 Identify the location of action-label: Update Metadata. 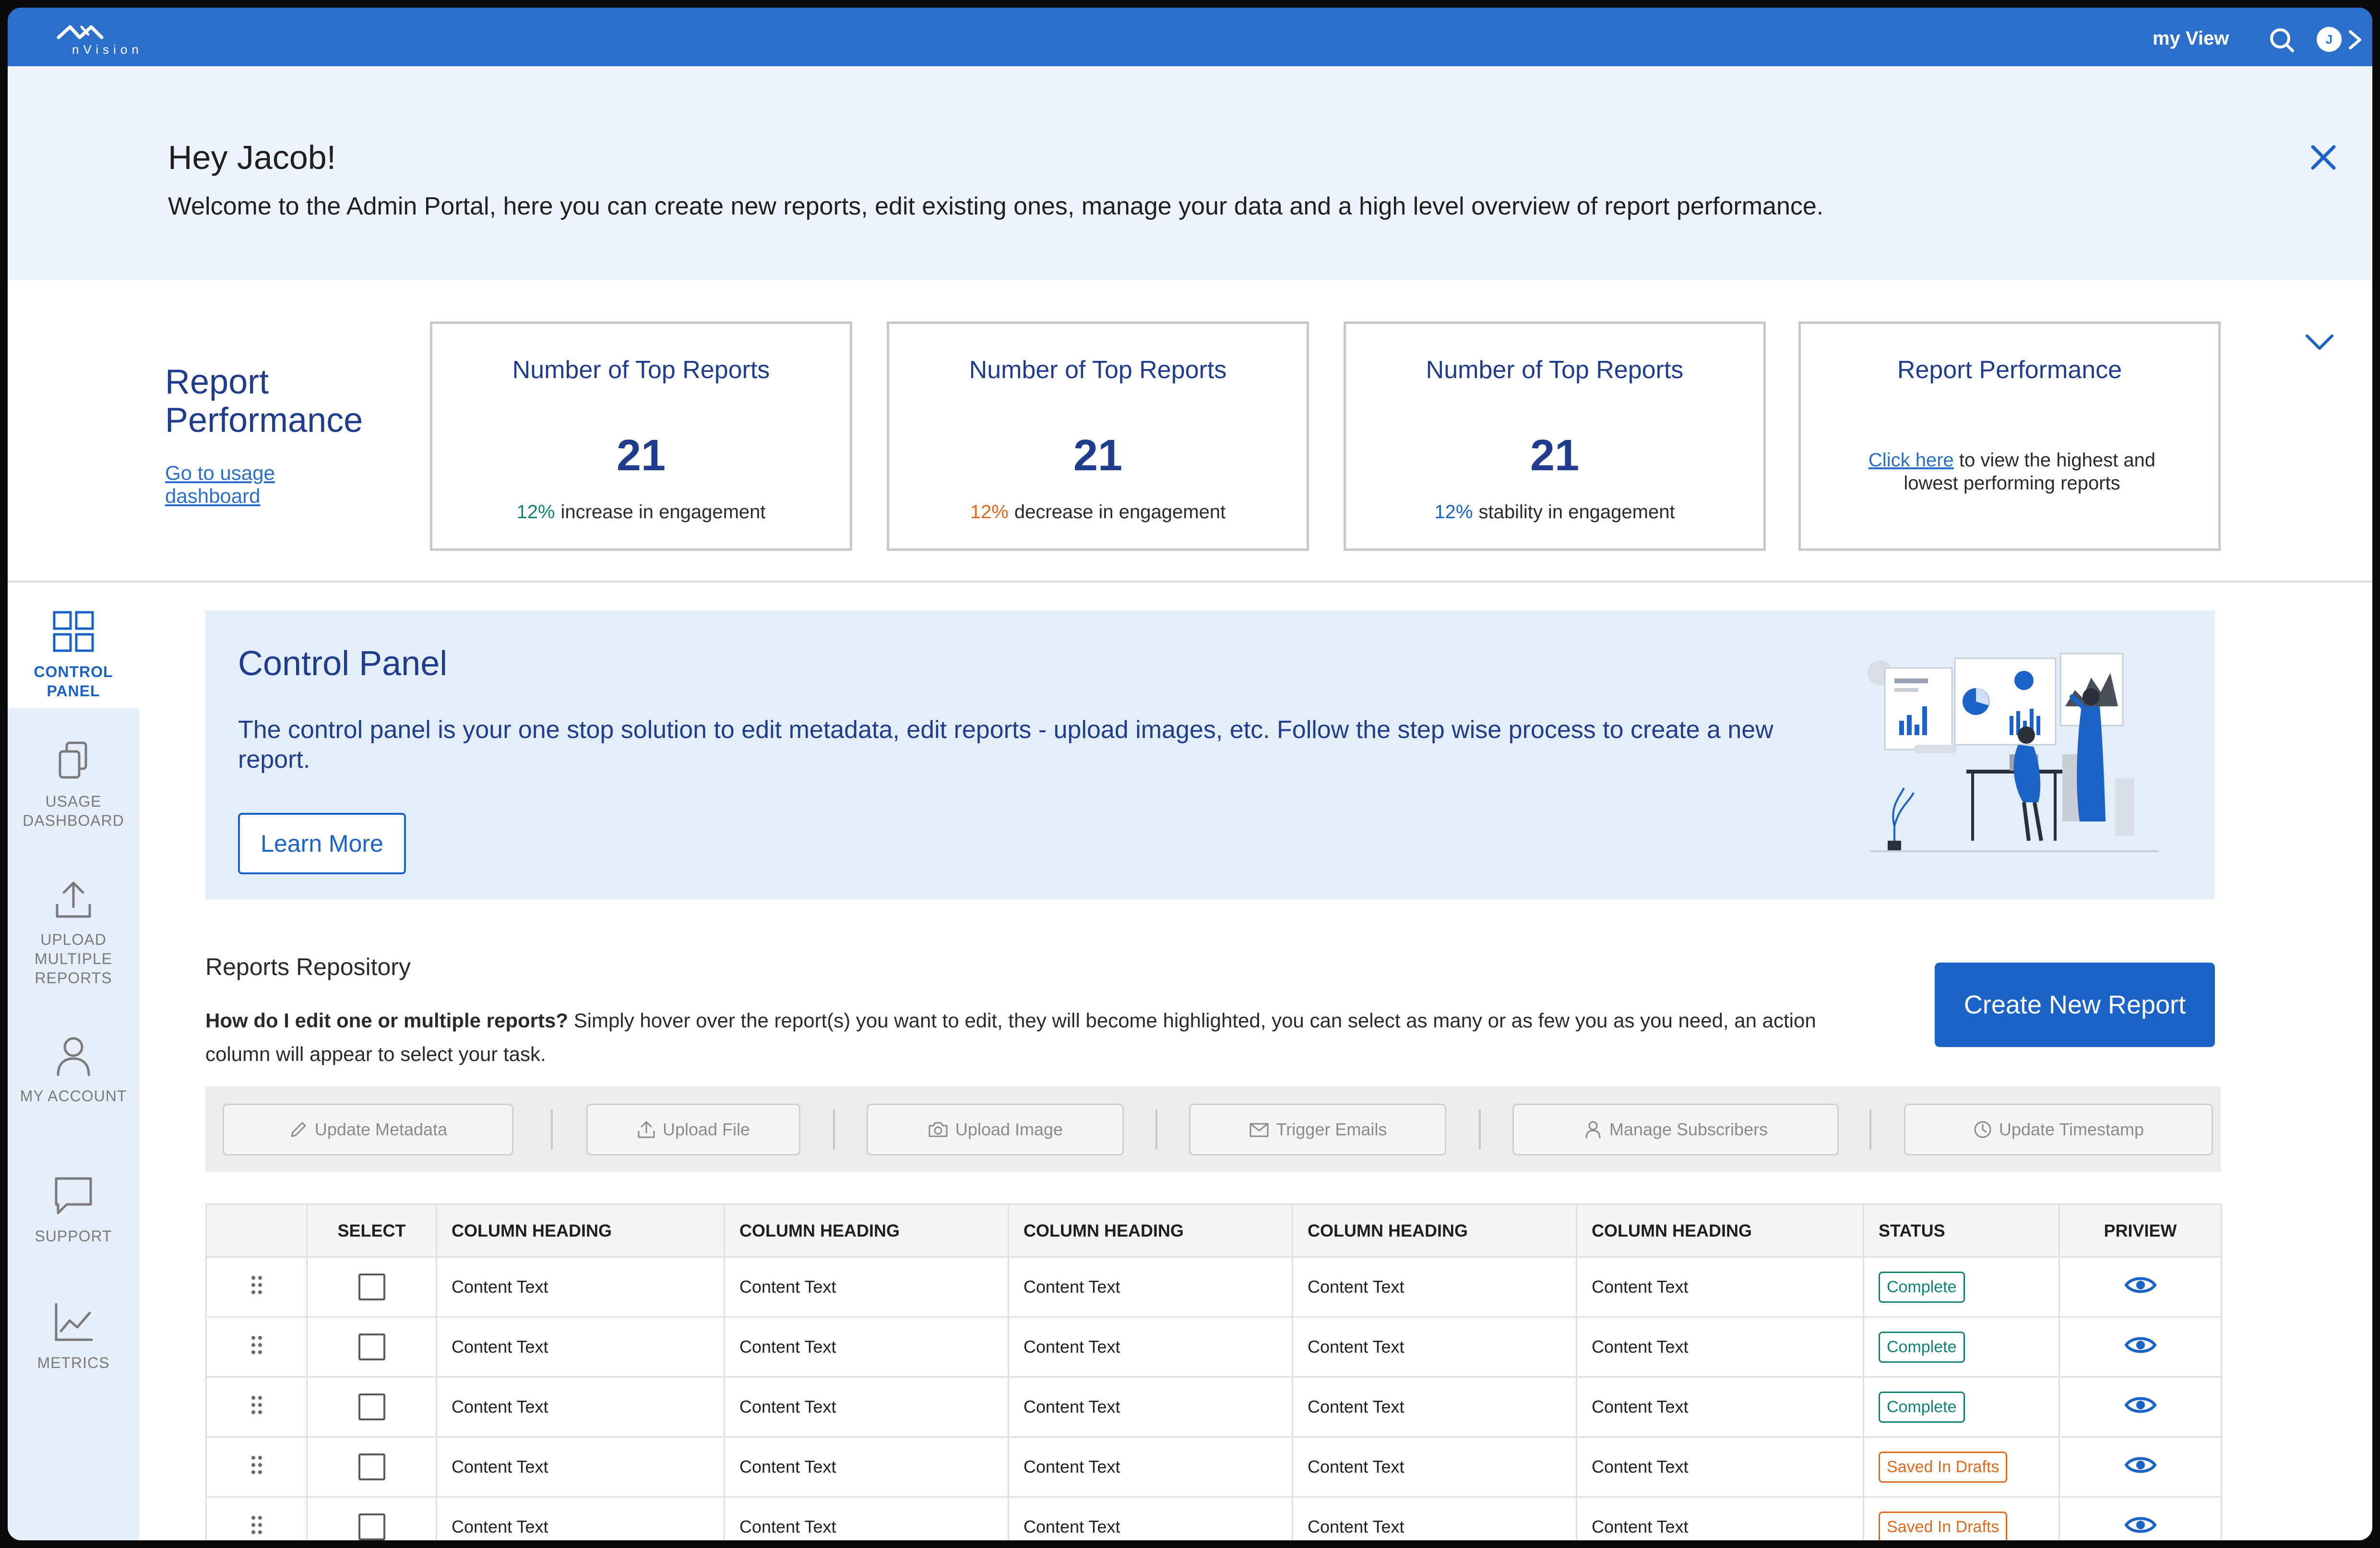
(381, 1129).